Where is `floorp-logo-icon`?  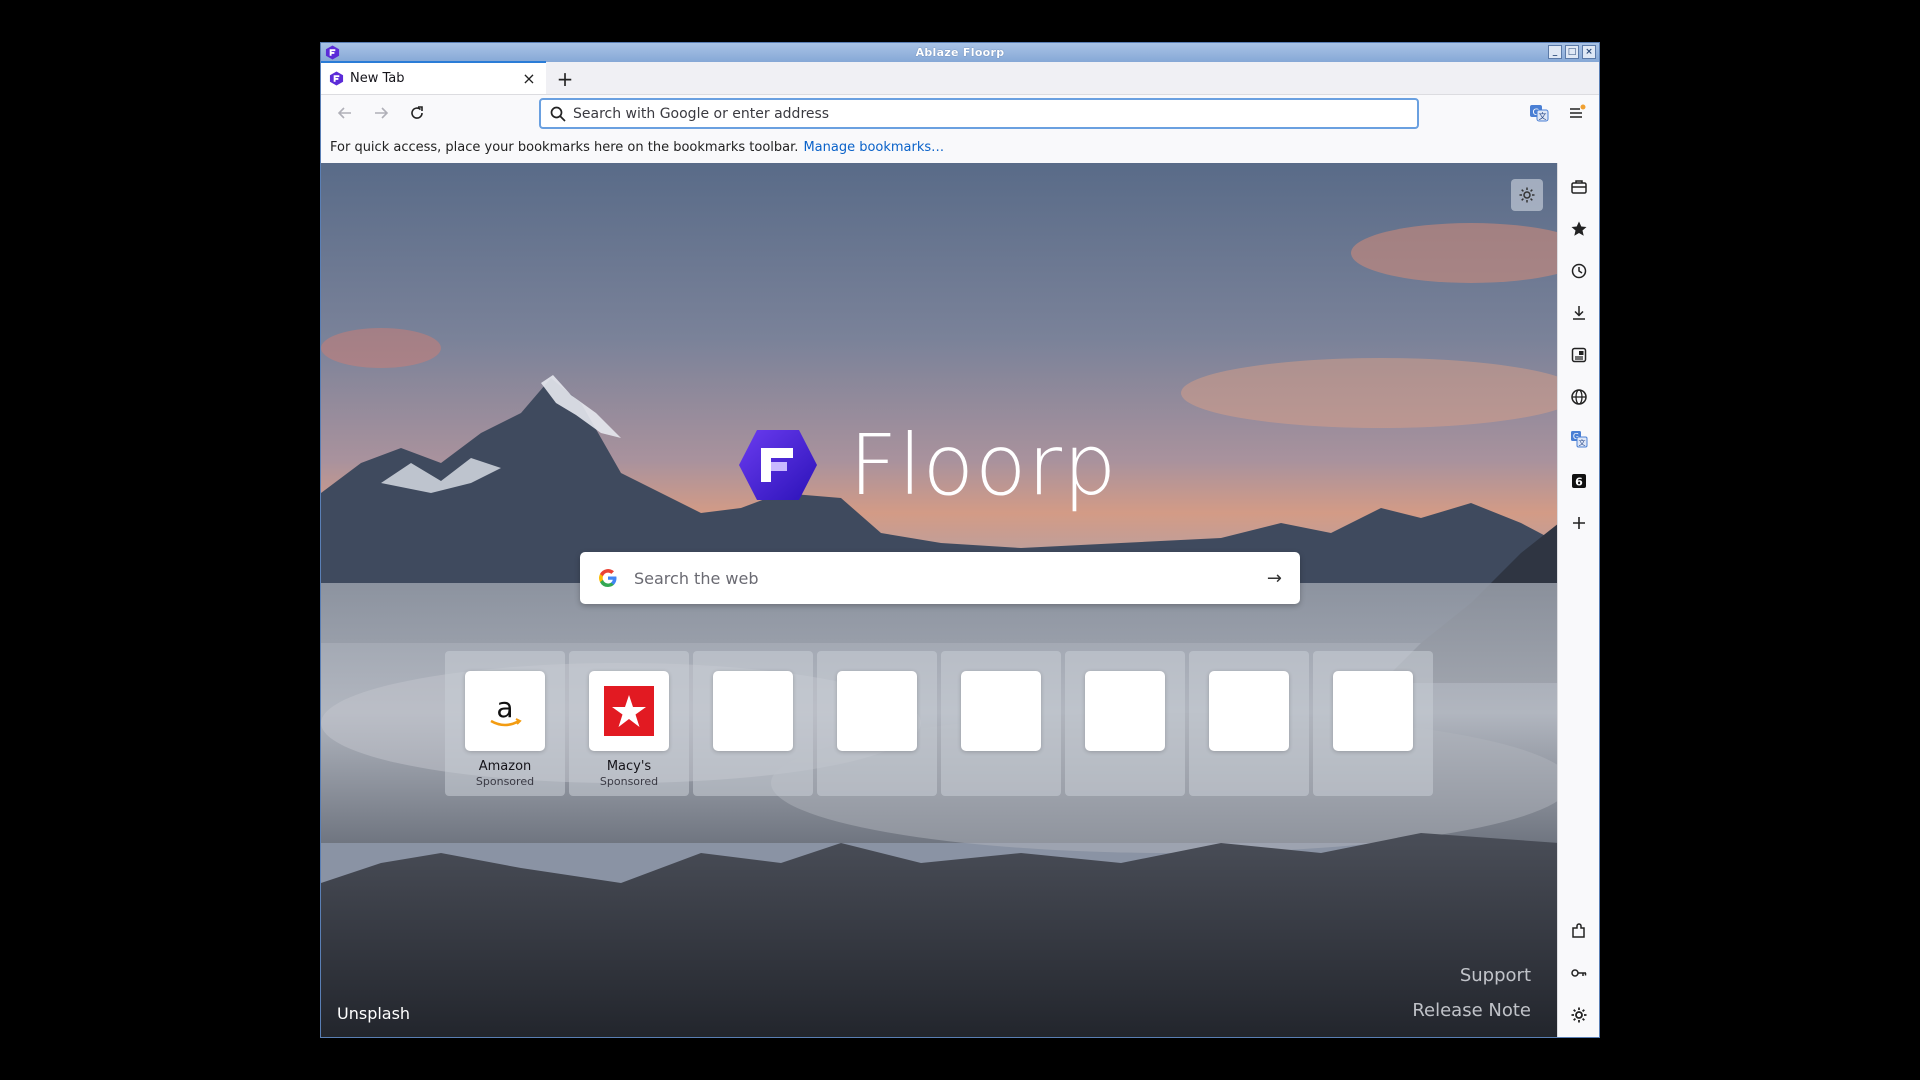
floorp-logo-icon is located at coordinates (778, 465).